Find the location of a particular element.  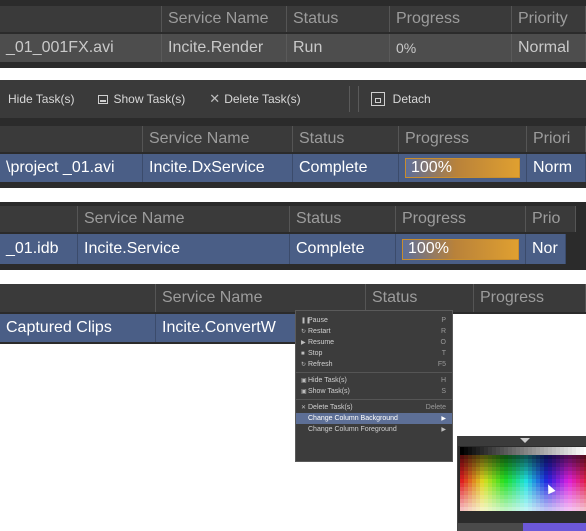

column-header-row: Service Name Status Progress Priori is located at coordinates (293, 139).